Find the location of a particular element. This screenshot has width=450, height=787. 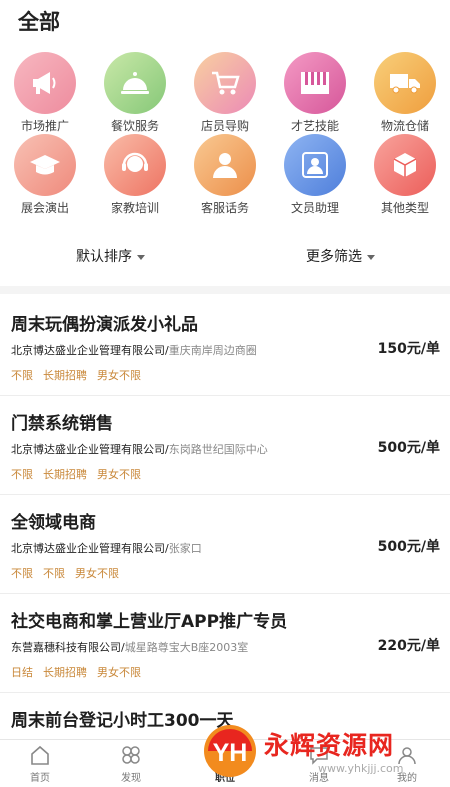

category-label: 其他类型 is located at coordinates (404, 208).